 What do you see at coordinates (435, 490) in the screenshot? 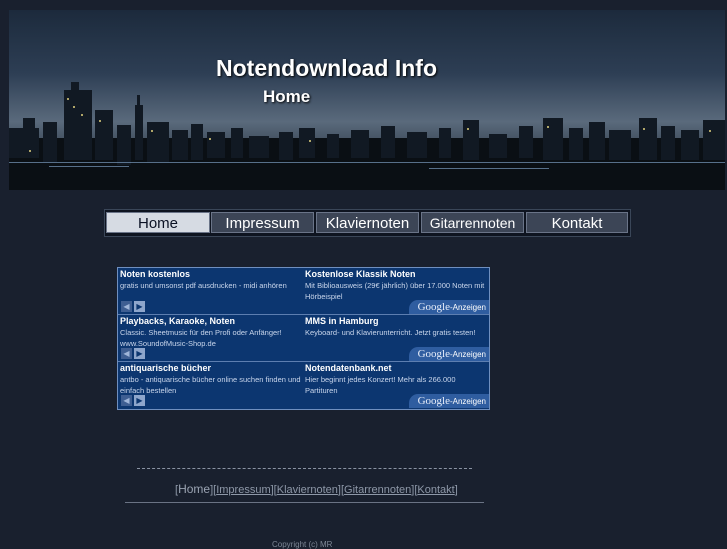
I see `footer-link-kontakt: Kontakt` at bounding box center [435, 490].